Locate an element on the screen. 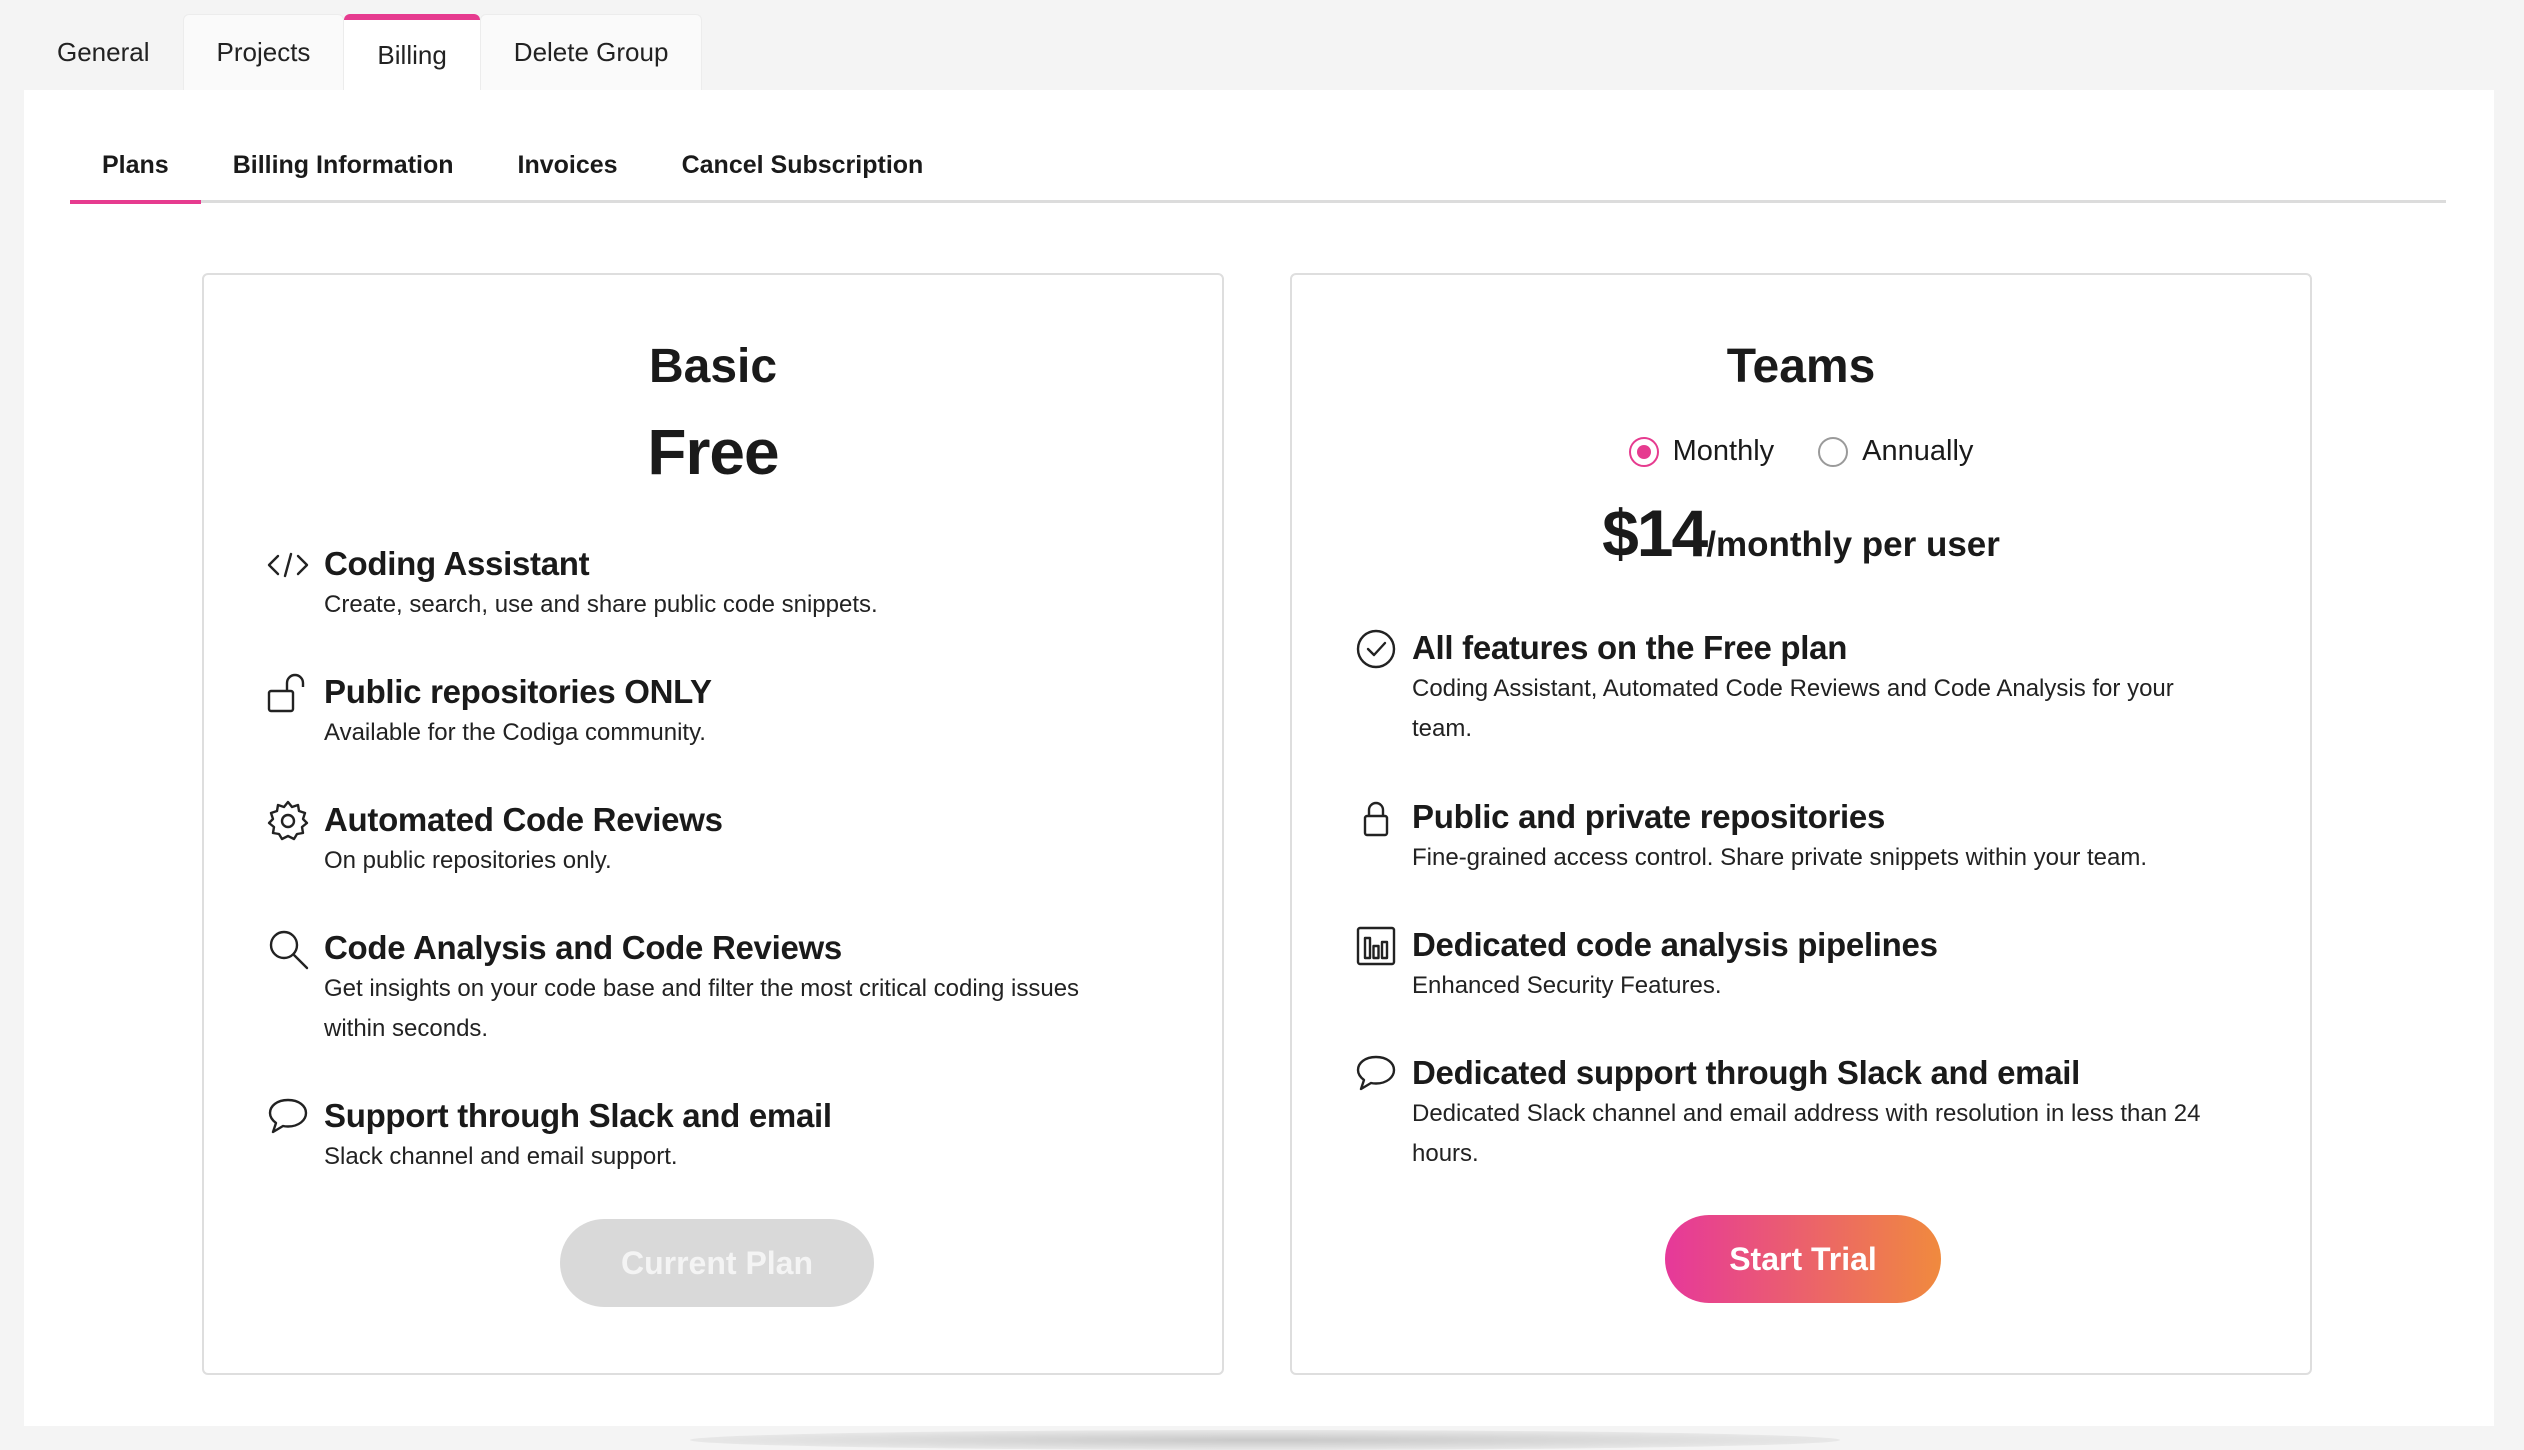  search-icon is located at coordinates (288, 949).